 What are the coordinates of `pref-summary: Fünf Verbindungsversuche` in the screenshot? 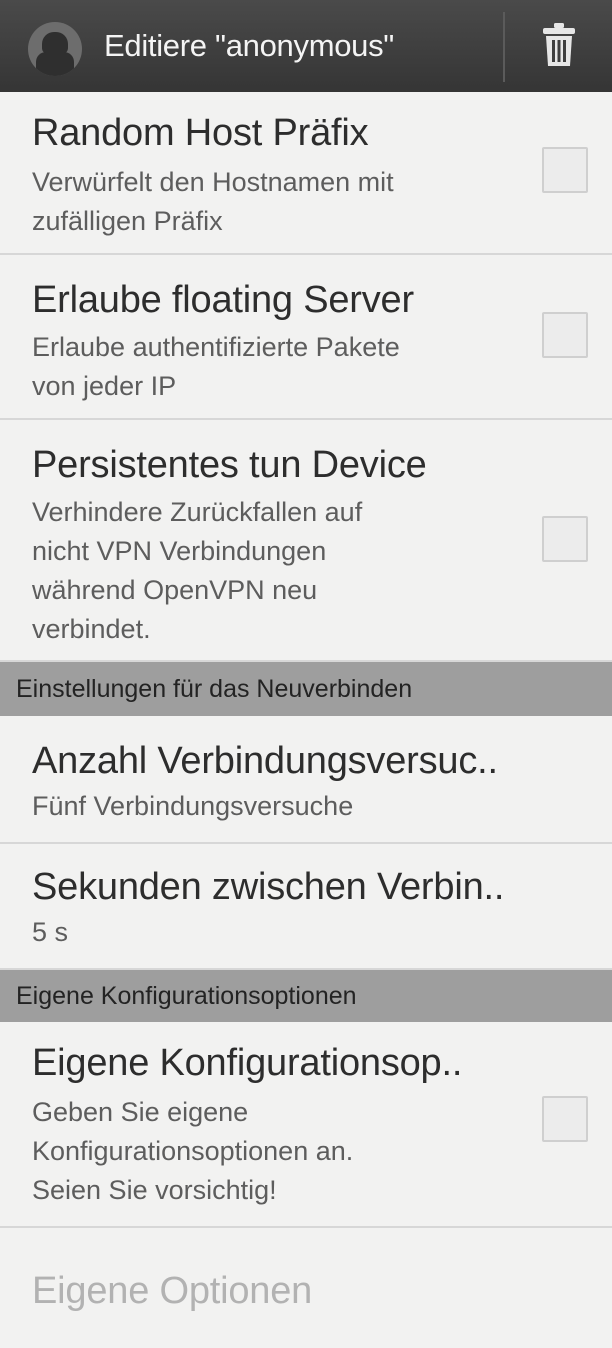 It's located at (193, 806).